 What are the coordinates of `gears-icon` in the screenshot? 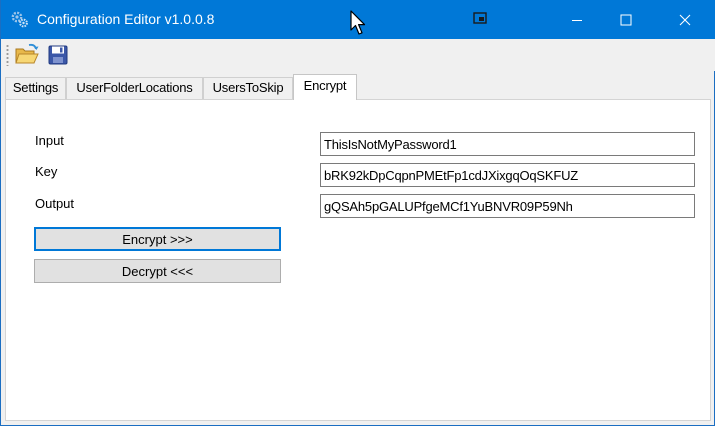 It's located at (19, 19).